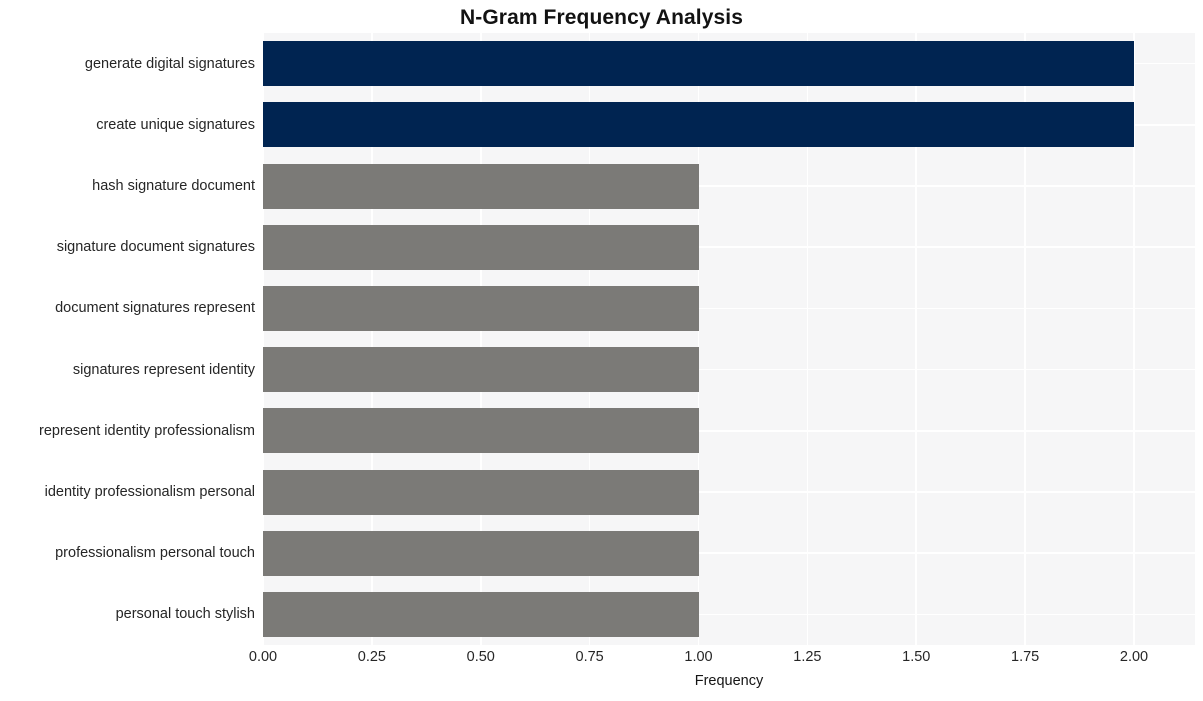  What do you see at coordinates (175, 124) in the screenshot?
I see `y-axis-tick-label: create unique signatures` at bounding box center [175, 124].